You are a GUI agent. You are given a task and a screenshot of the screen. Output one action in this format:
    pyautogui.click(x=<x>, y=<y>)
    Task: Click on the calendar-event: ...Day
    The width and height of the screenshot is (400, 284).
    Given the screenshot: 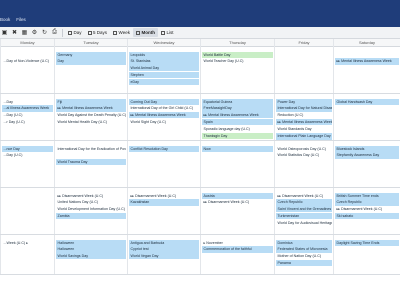 What is the action you would take?
    pyautogui.click(x=27, y=102)
    